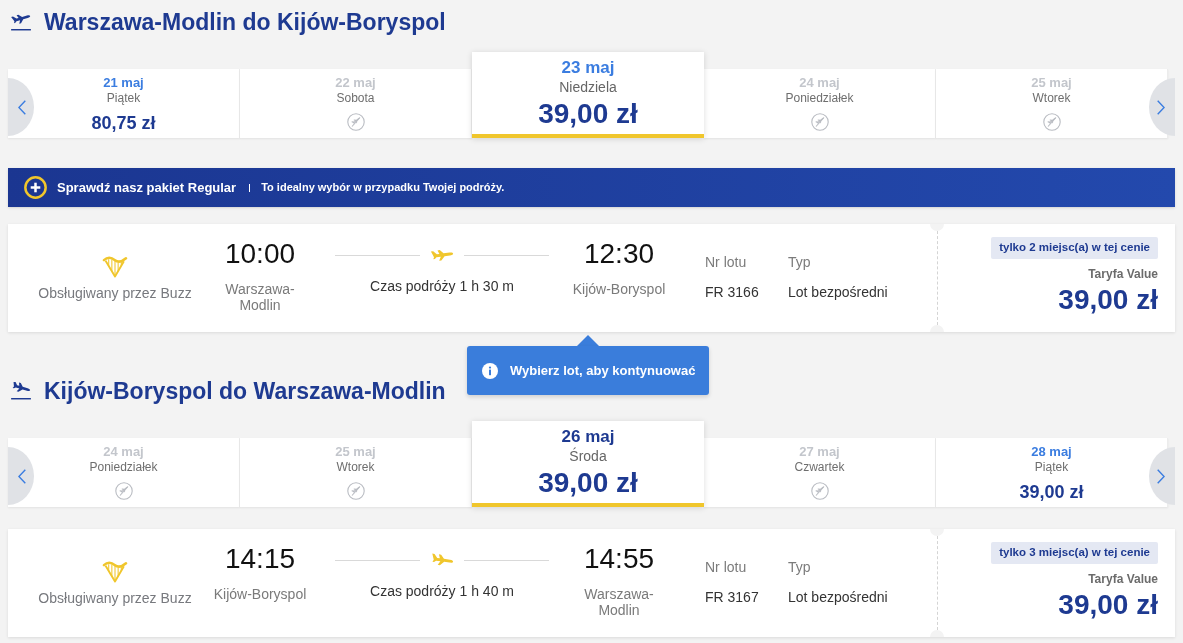  I want to click on date-tab: 23 maj Niedziela 39,00 zł, so click(588, 95).